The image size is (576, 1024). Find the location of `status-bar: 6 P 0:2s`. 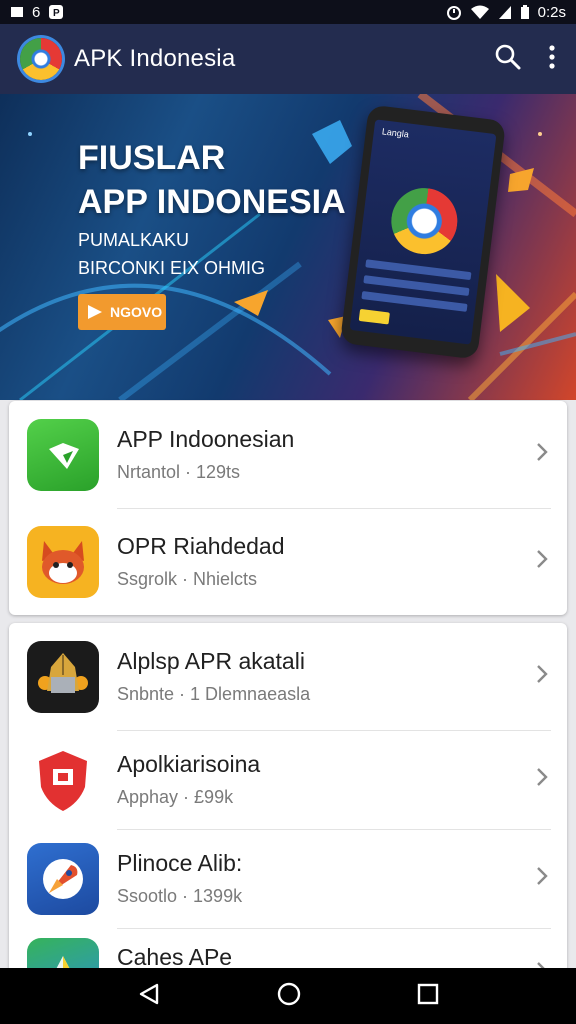

status-bar: 6 P 0:2s is located at coordinates (288, 12).